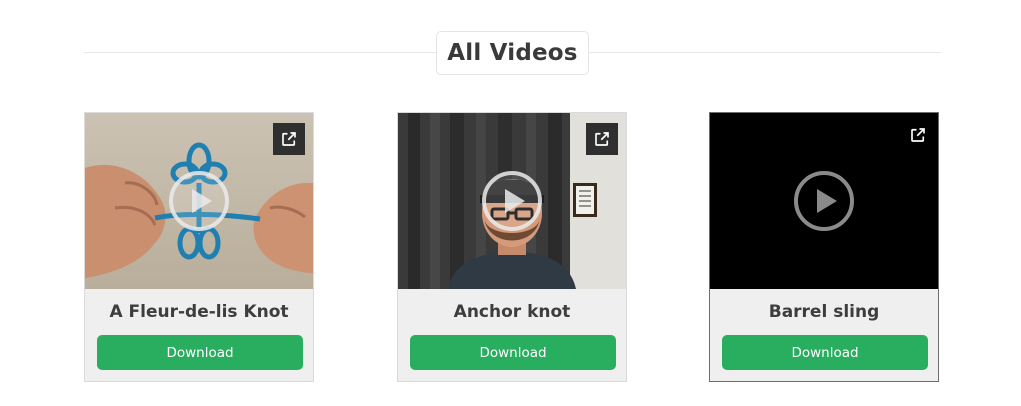 Image resolution: width=1021 pixels, height=406 pixels. What do you see at coordinates (512, 53) in the screenshot?
I see `section-title: All Videos` at bounding box center [512, 53].